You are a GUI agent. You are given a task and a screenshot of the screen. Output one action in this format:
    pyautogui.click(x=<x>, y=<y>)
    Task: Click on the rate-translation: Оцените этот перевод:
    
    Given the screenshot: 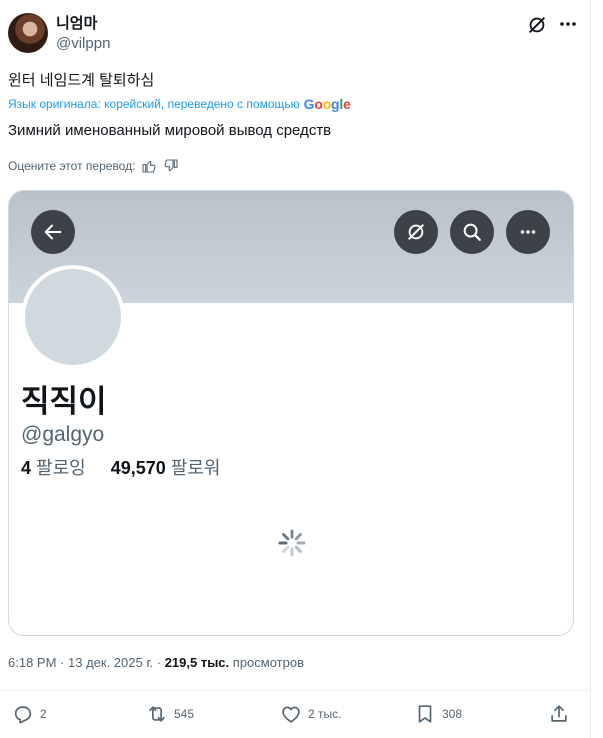 What is the action you would take?
    pyautogui.click(x=93, y=166)
    